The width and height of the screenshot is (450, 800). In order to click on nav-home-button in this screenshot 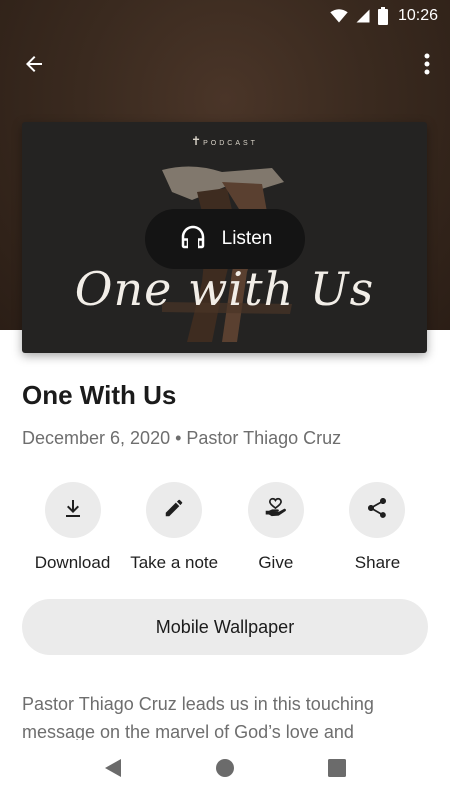, I will do `click(225, 770)`.